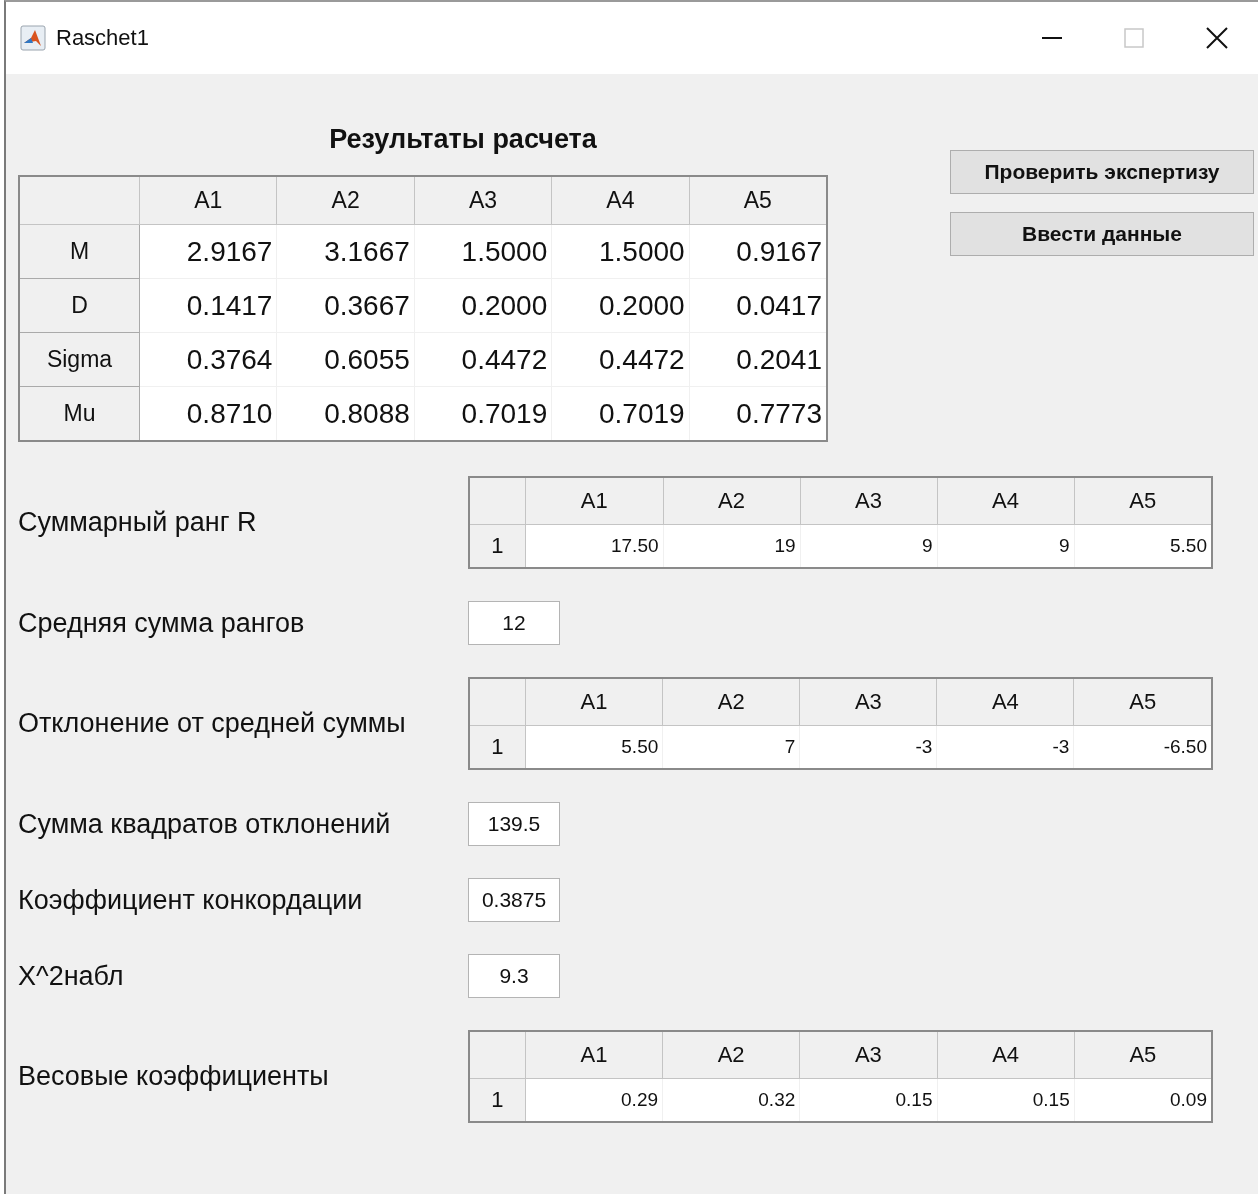  What do you see at coordinates (191, 900) in the screenshot?
I see `field-label: Коэффициент конкордации` at bounding box center [191, 900].